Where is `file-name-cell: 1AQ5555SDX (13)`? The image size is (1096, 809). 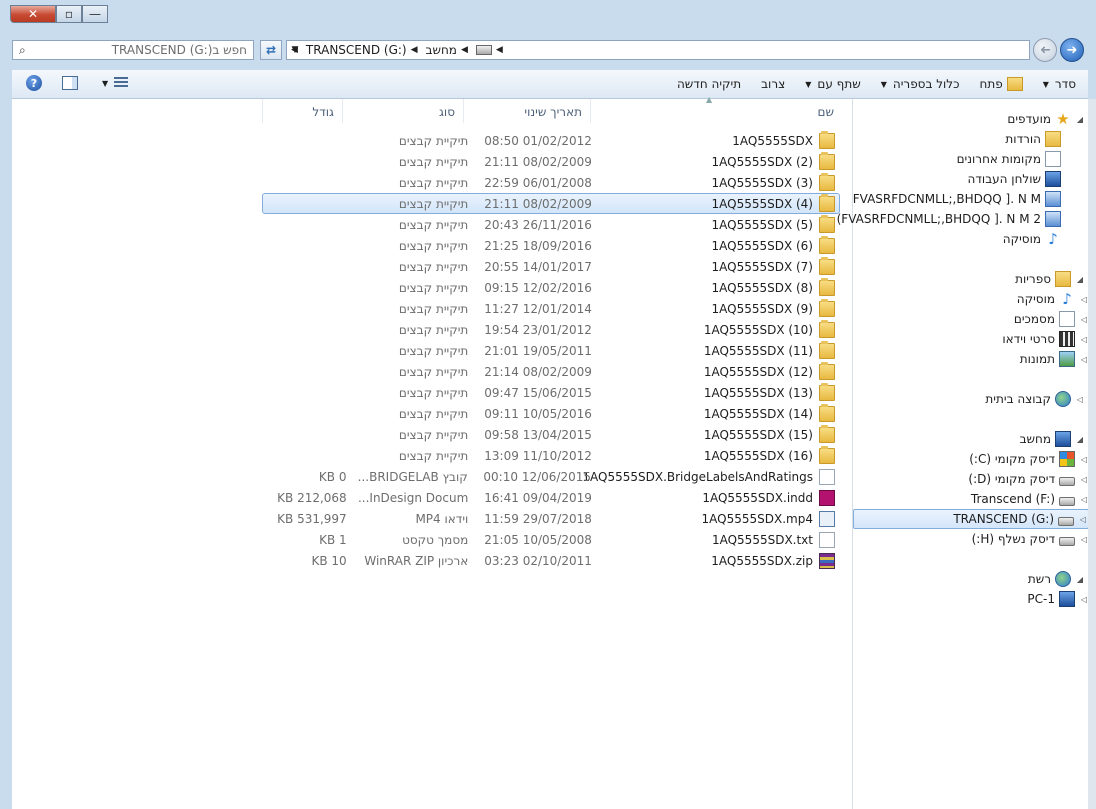
file-name-cell: 1AQ5555SDX (13) is located at coordinates (719, 391).